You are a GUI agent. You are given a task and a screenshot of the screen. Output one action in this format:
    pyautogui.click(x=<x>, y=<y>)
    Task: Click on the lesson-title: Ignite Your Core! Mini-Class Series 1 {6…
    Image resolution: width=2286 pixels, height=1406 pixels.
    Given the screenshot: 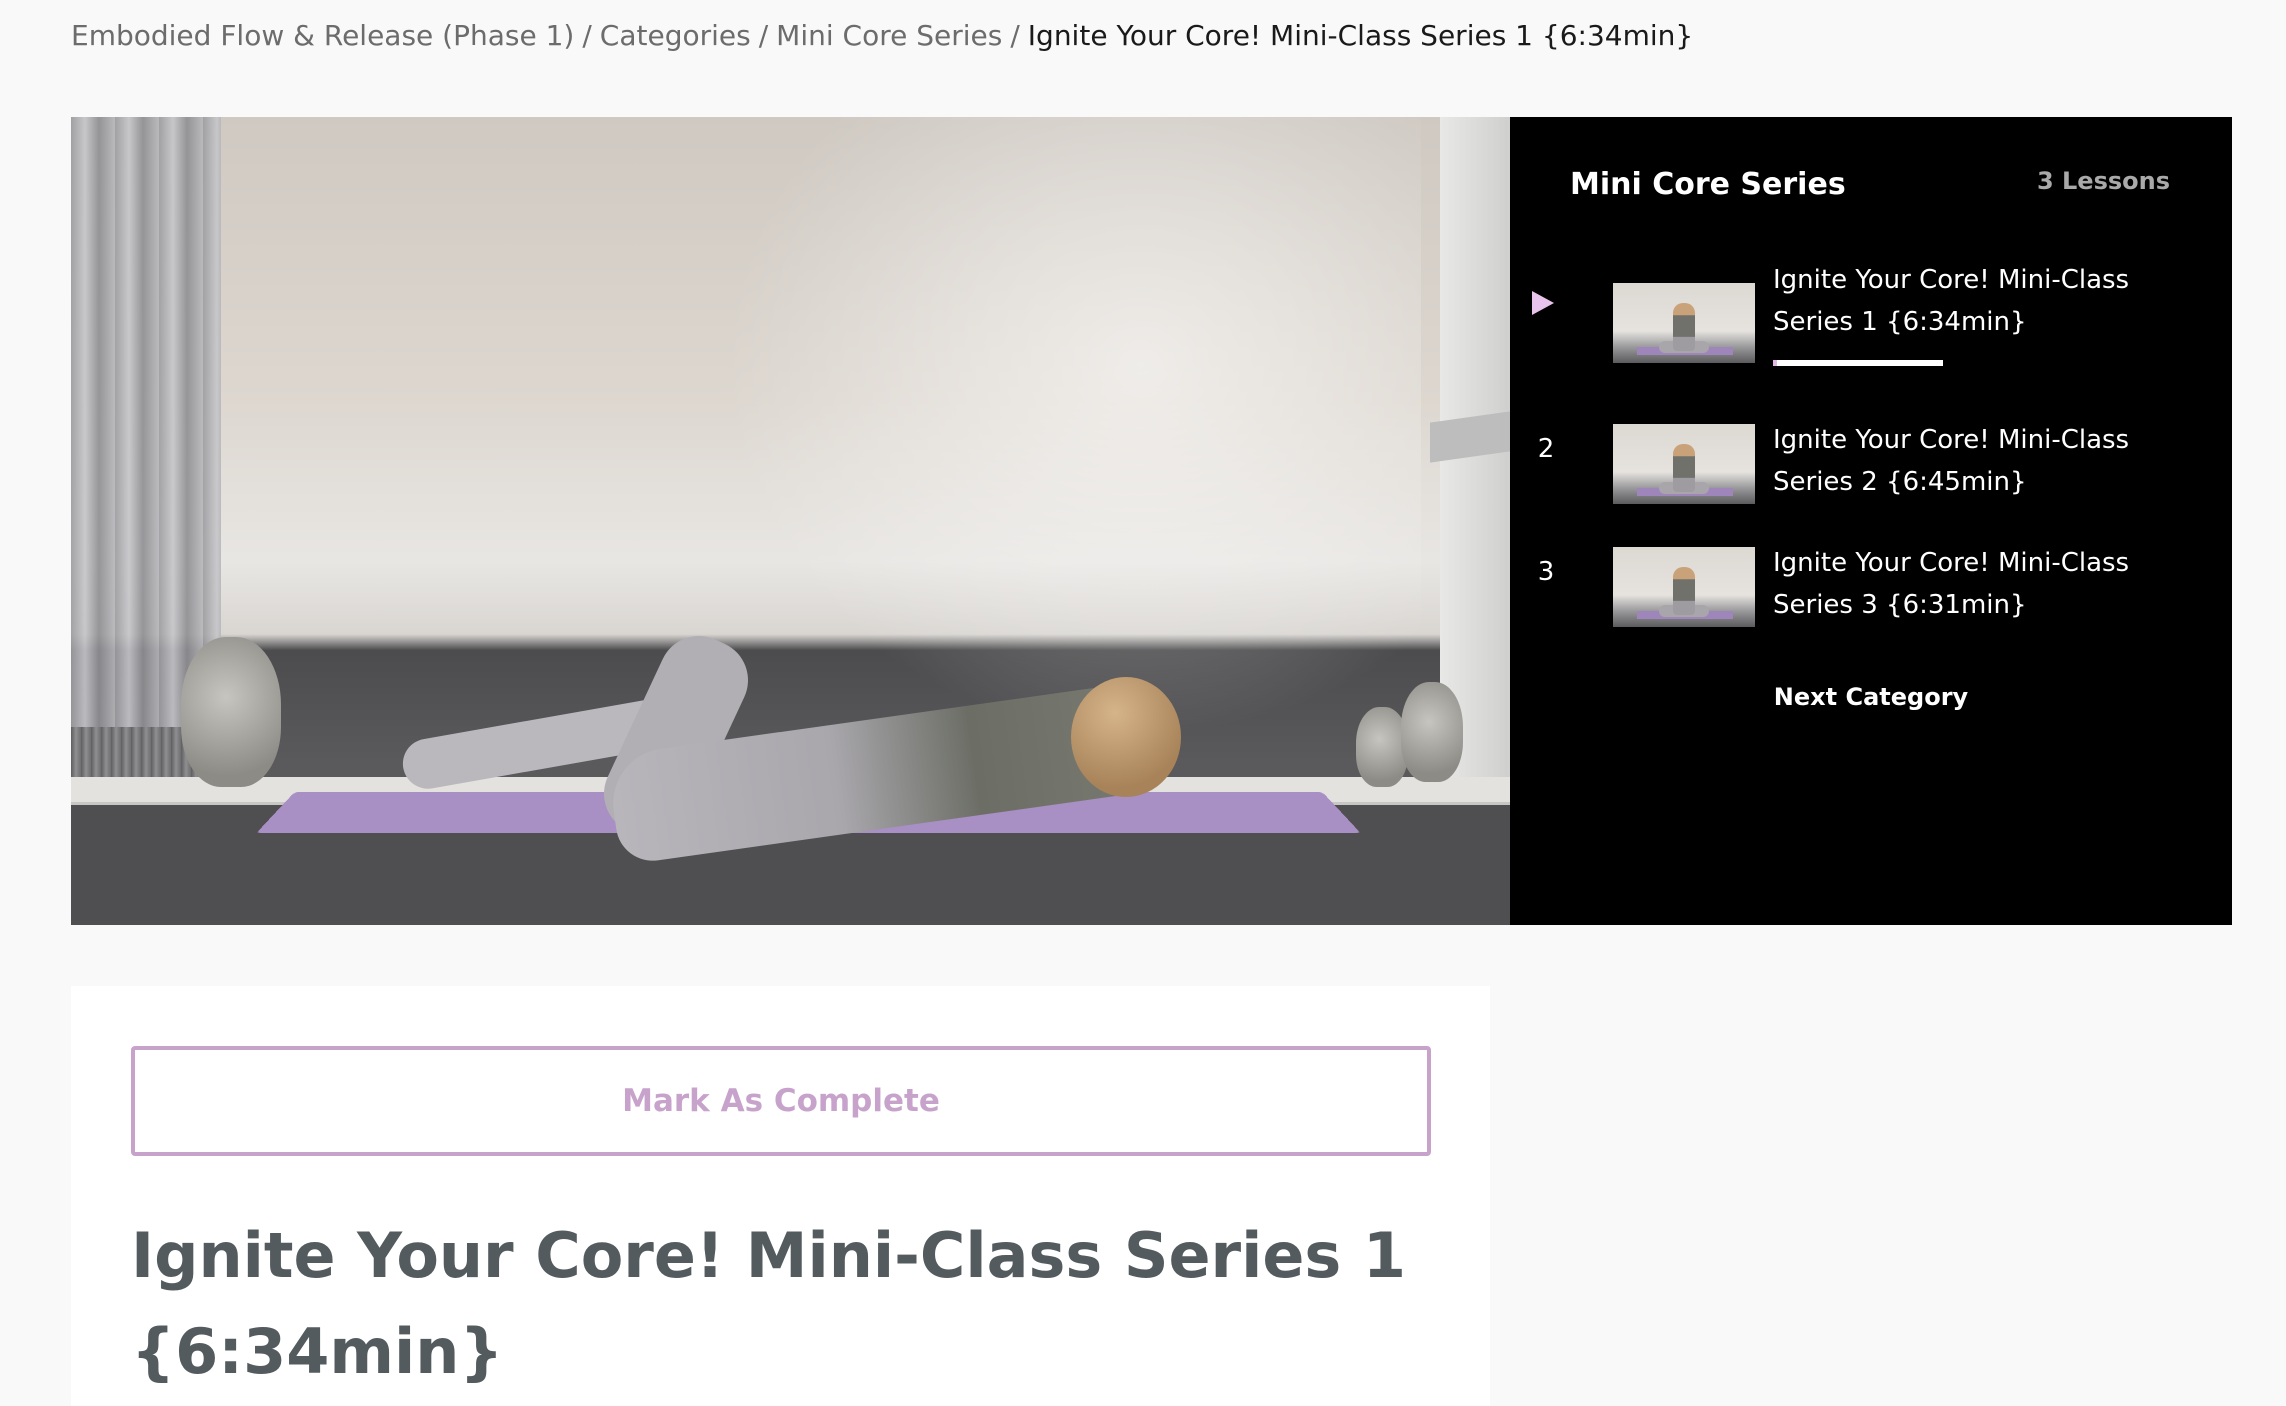 What is the action you would take?
    pyautogui.click(x=1951, y=301)
    